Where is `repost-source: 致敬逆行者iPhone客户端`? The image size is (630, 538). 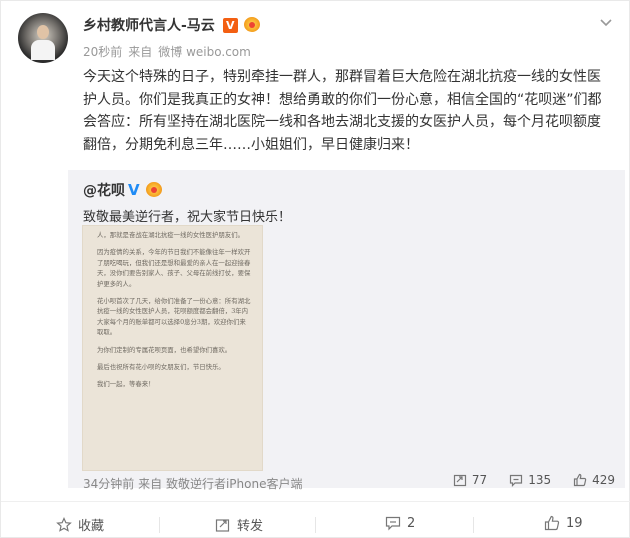
repost-source: 致敬逆行者iPhone客户端 is located at coordinates (234, 484).